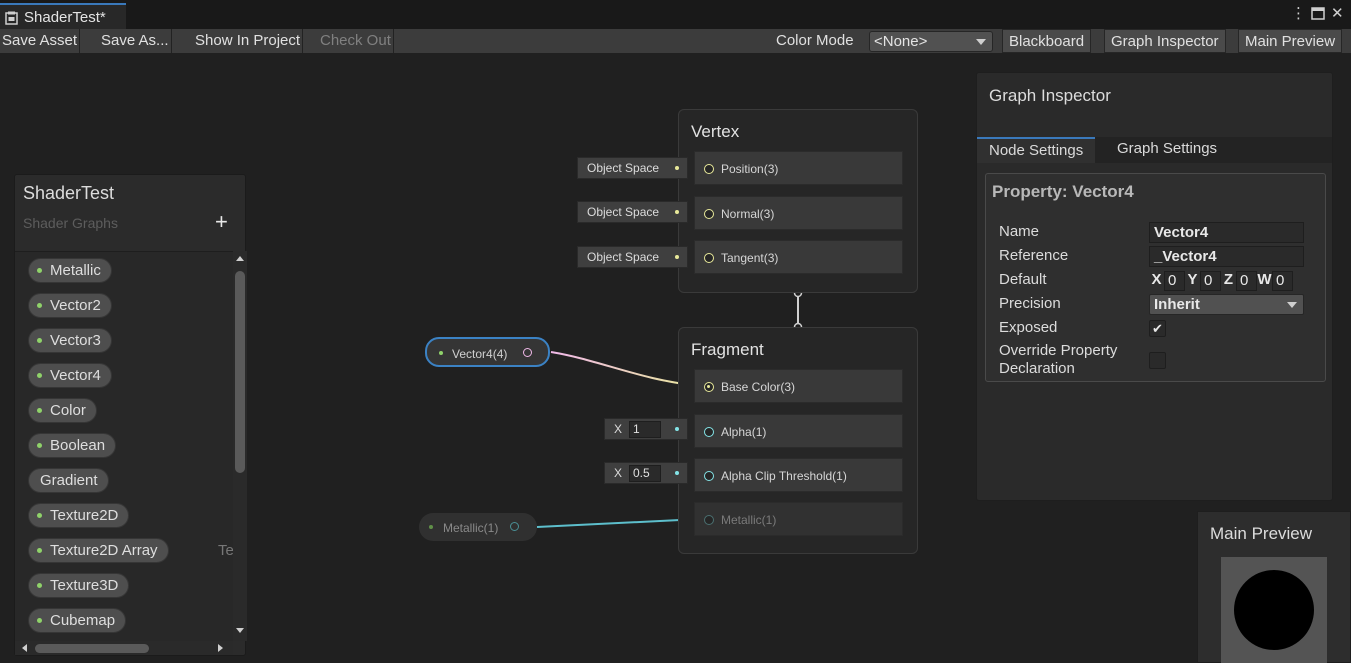  What do you see at coordinates (75, 375) in the screenshot?
I see `property-label: Vector4` at bounding box center [75, 375].